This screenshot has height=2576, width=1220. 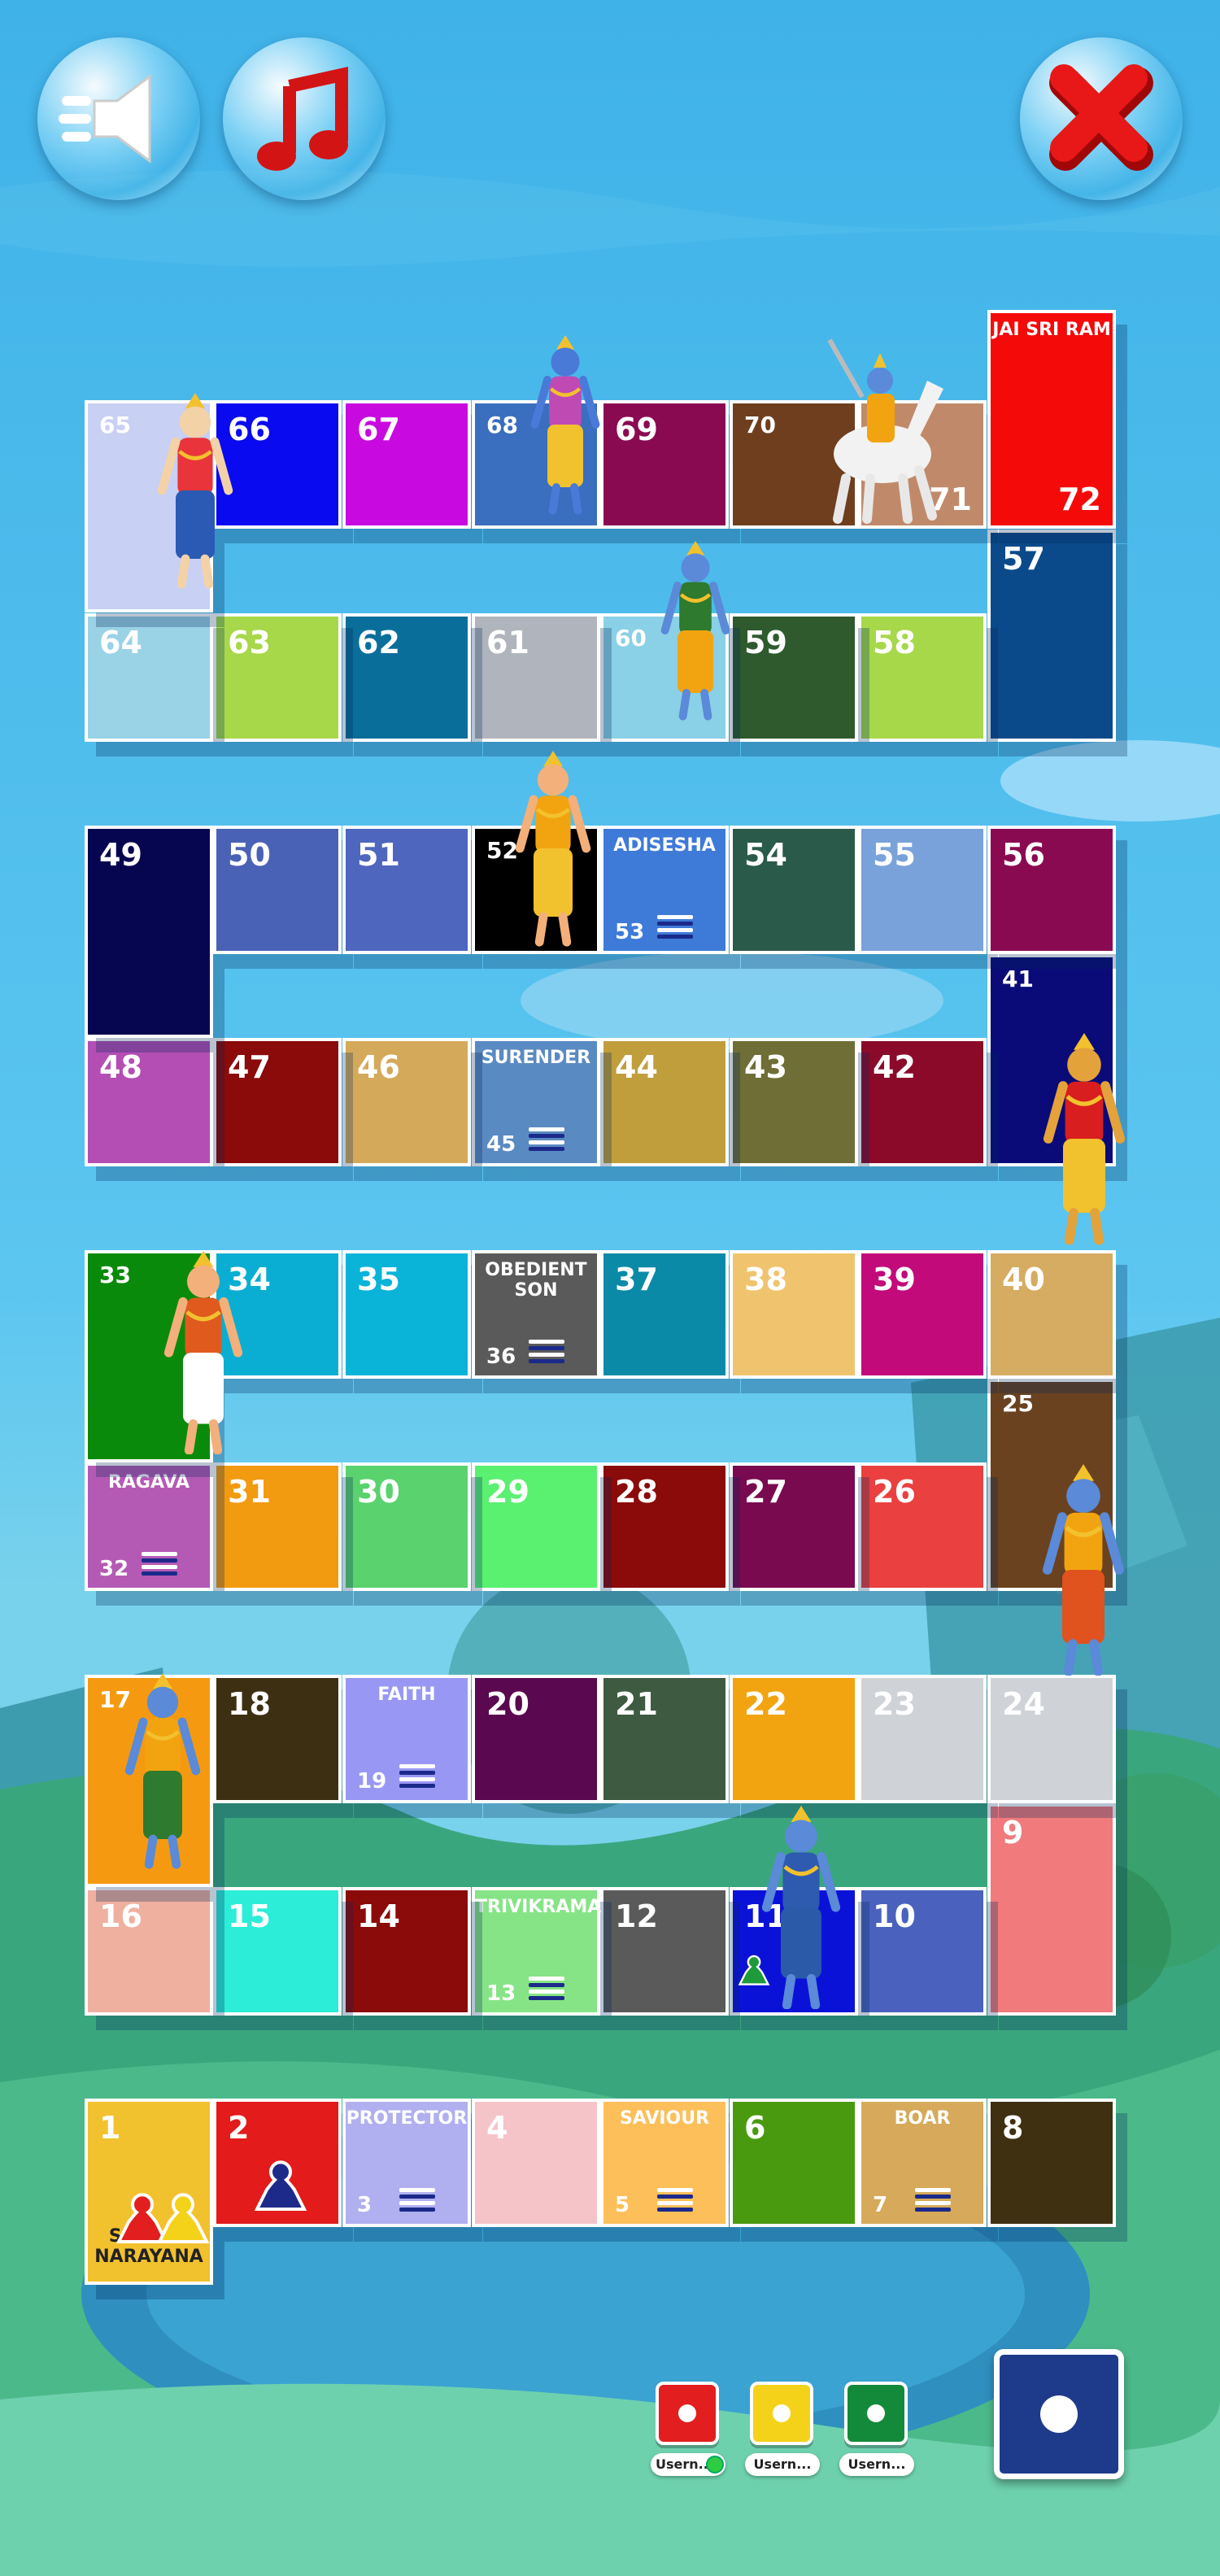 I want to click on cell-number: 55, so click(x=894, y=855).